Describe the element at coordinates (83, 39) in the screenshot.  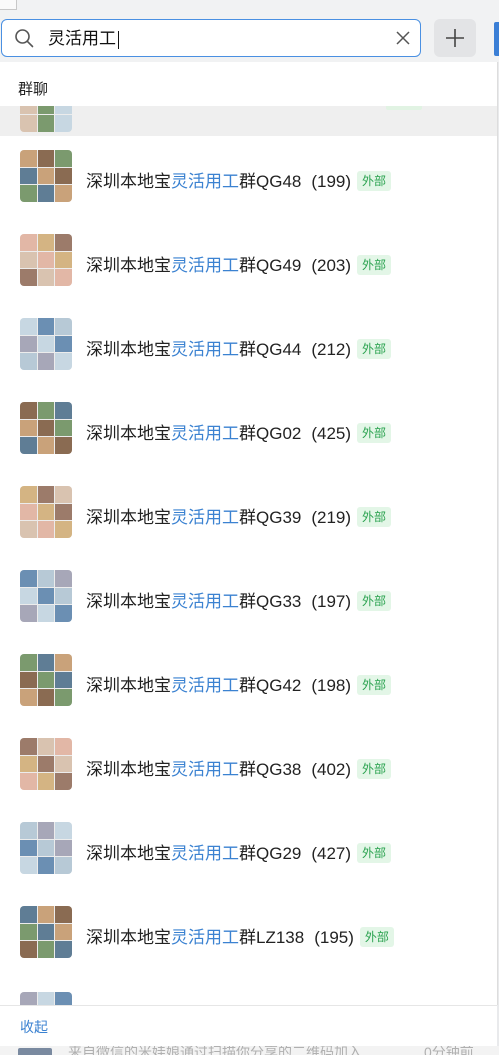
I see `search-value: 灵活用工` at that location.